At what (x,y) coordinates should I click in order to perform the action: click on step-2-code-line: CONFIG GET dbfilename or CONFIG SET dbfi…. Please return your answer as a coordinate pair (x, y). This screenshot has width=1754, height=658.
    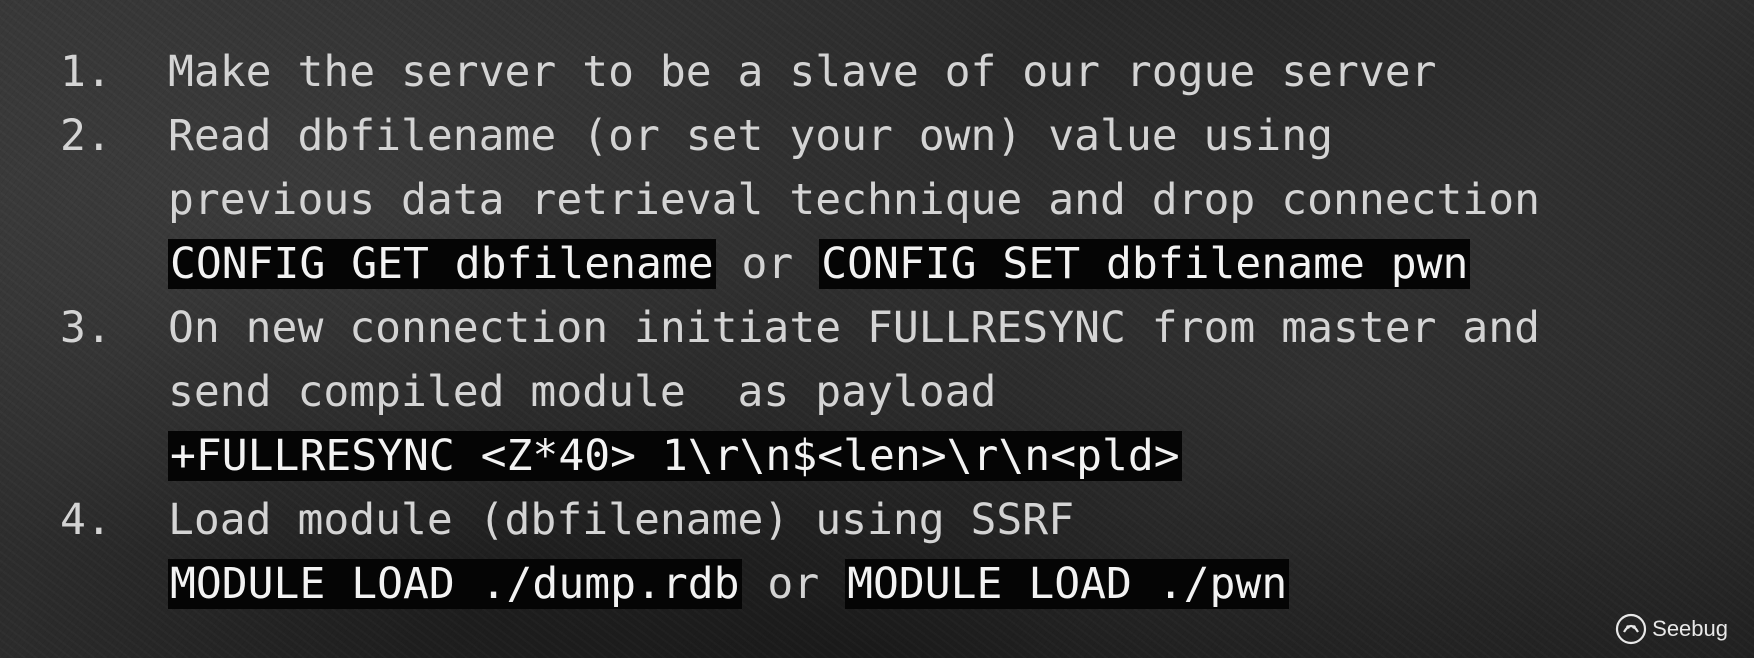
    Looking at the image, I should click on (890, 264).